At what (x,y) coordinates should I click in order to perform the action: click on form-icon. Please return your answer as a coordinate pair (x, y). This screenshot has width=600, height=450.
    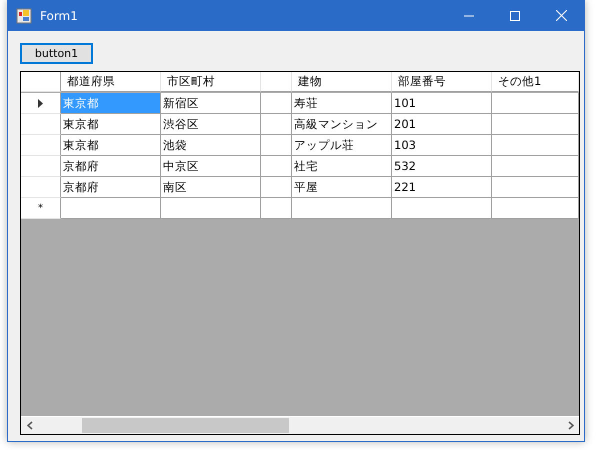
    Looking at the image, I should click on (24, 16).